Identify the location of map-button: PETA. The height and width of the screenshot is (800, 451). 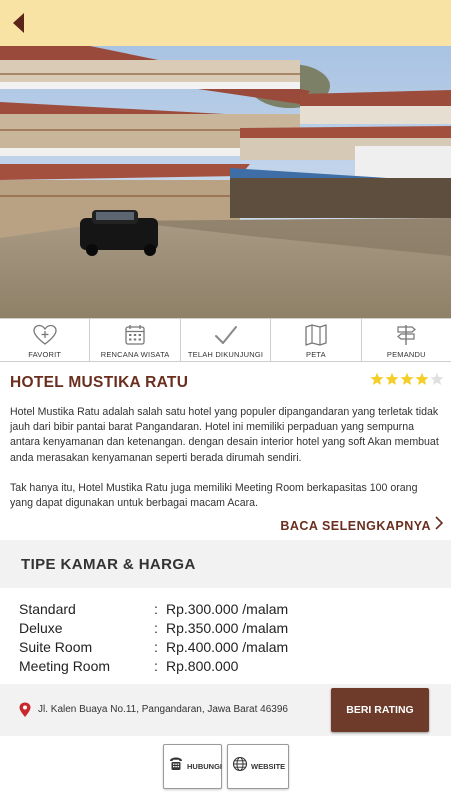
(316, 340).